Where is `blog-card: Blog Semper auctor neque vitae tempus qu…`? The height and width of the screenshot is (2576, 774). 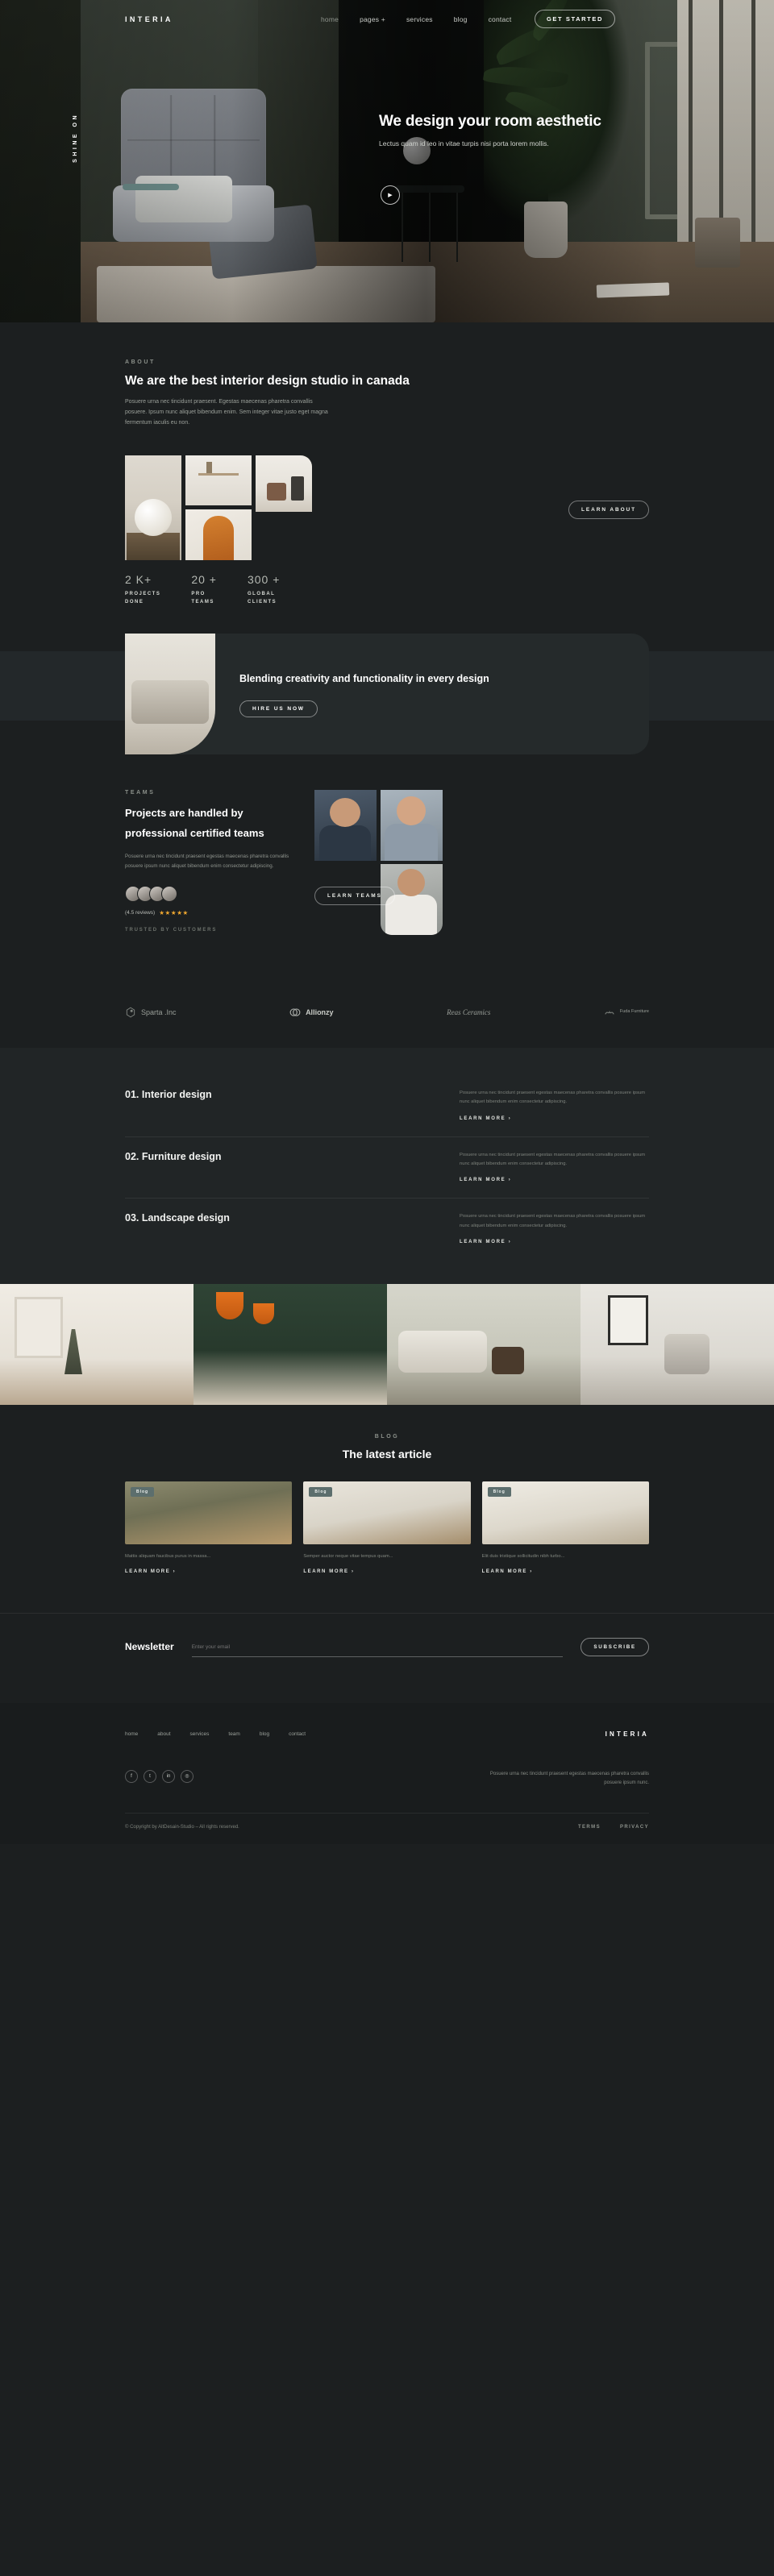 blog-card: Blog Semper auctor neque vitae tempus qu… is located at coordinates (387, 1527).